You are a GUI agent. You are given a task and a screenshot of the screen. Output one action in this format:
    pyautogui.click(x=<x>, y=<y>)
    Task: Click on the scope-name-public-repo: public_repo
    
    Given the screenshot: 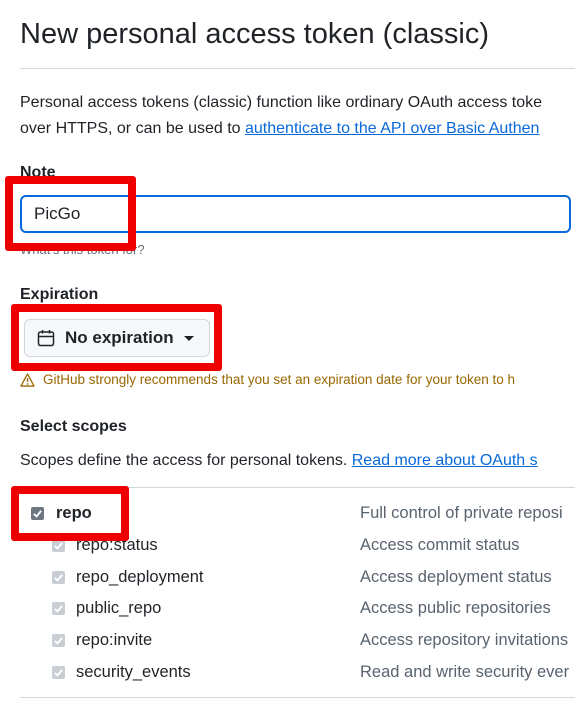 What is the action you would take?
    pyautogui.click(x=119, y=608)
    